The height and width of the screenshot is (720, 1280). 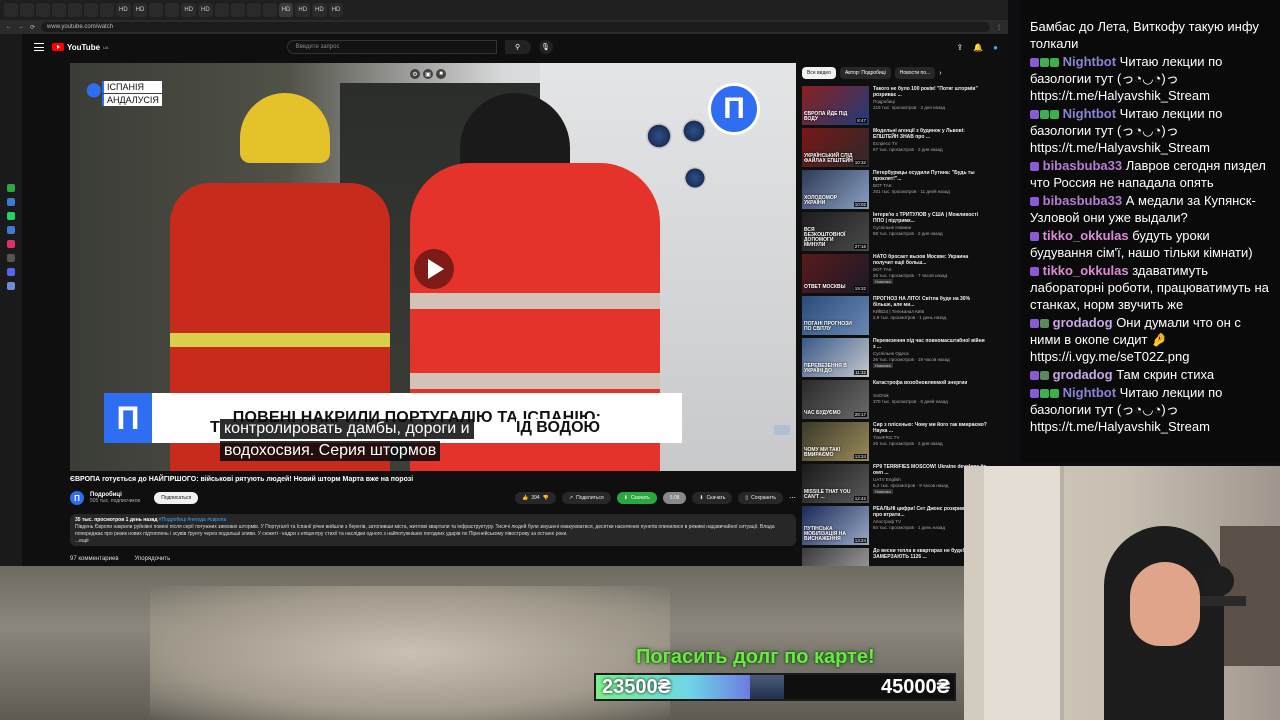 I want to click on video-thumbnail: ПОГАНІ ПРОГНОЗИ ПО СВІТЛУ, so click(x=835, y=315).